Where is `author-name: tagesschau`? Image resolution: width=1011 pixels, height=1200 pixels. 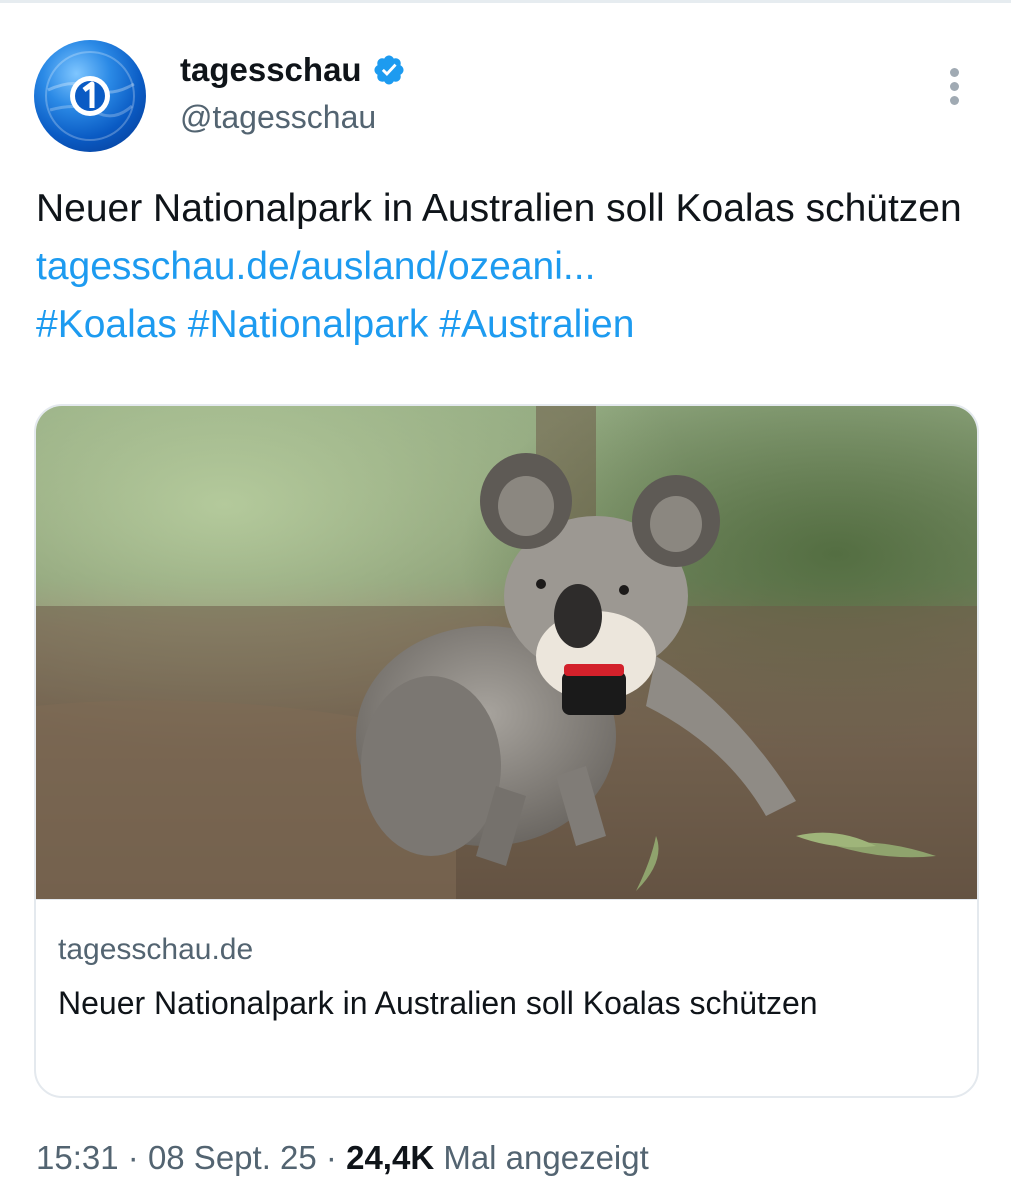
author-name: tagesschau is located at coordinates (293, 70).